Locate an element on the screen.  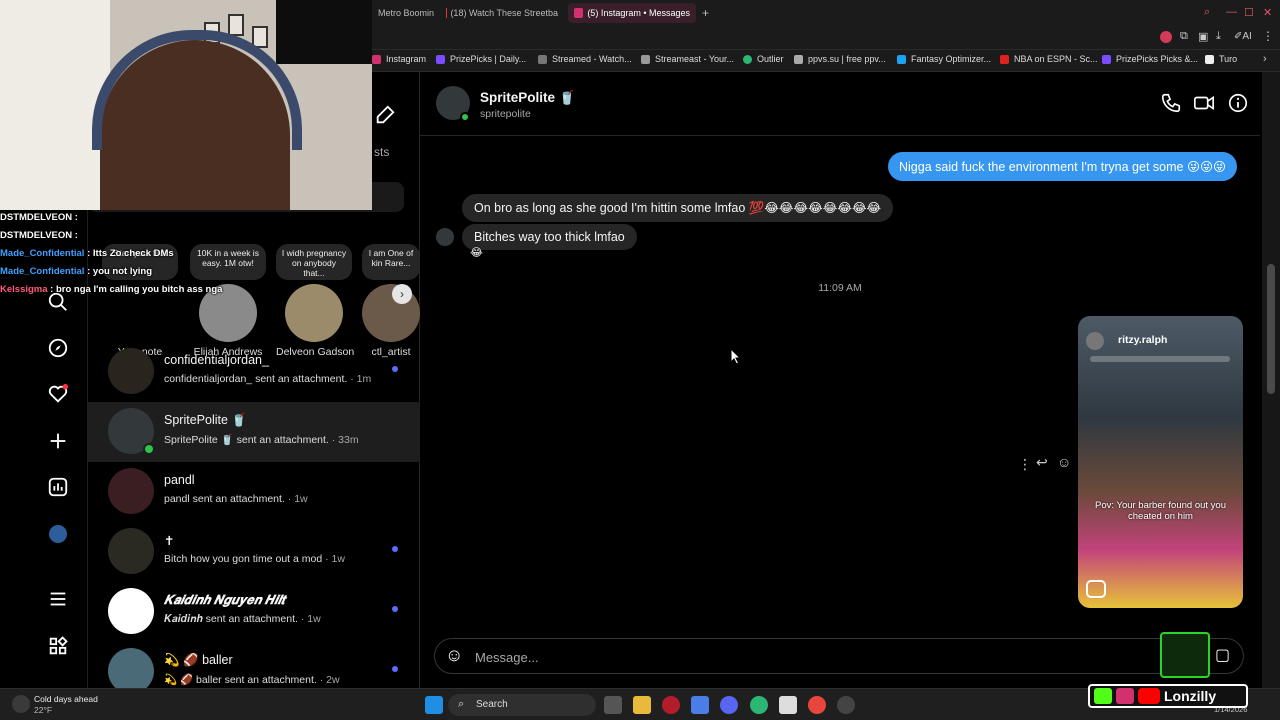
weather-title: Cold days ahead is located at coordinates (66, 699).